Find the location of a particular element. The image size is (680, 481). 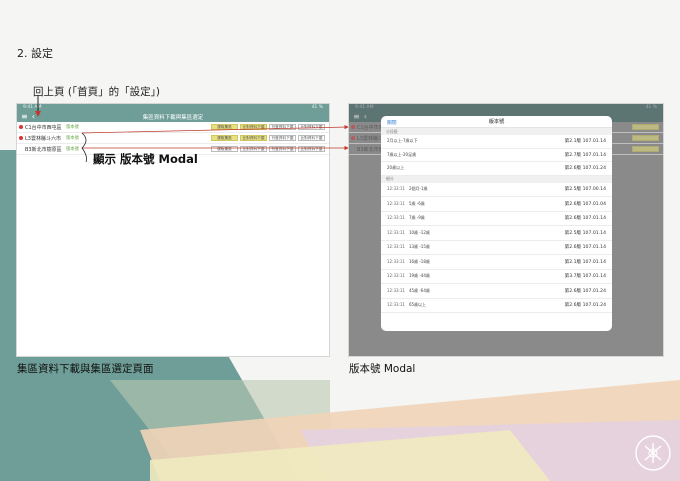

logo-icon is located at coordinates (653, 453).